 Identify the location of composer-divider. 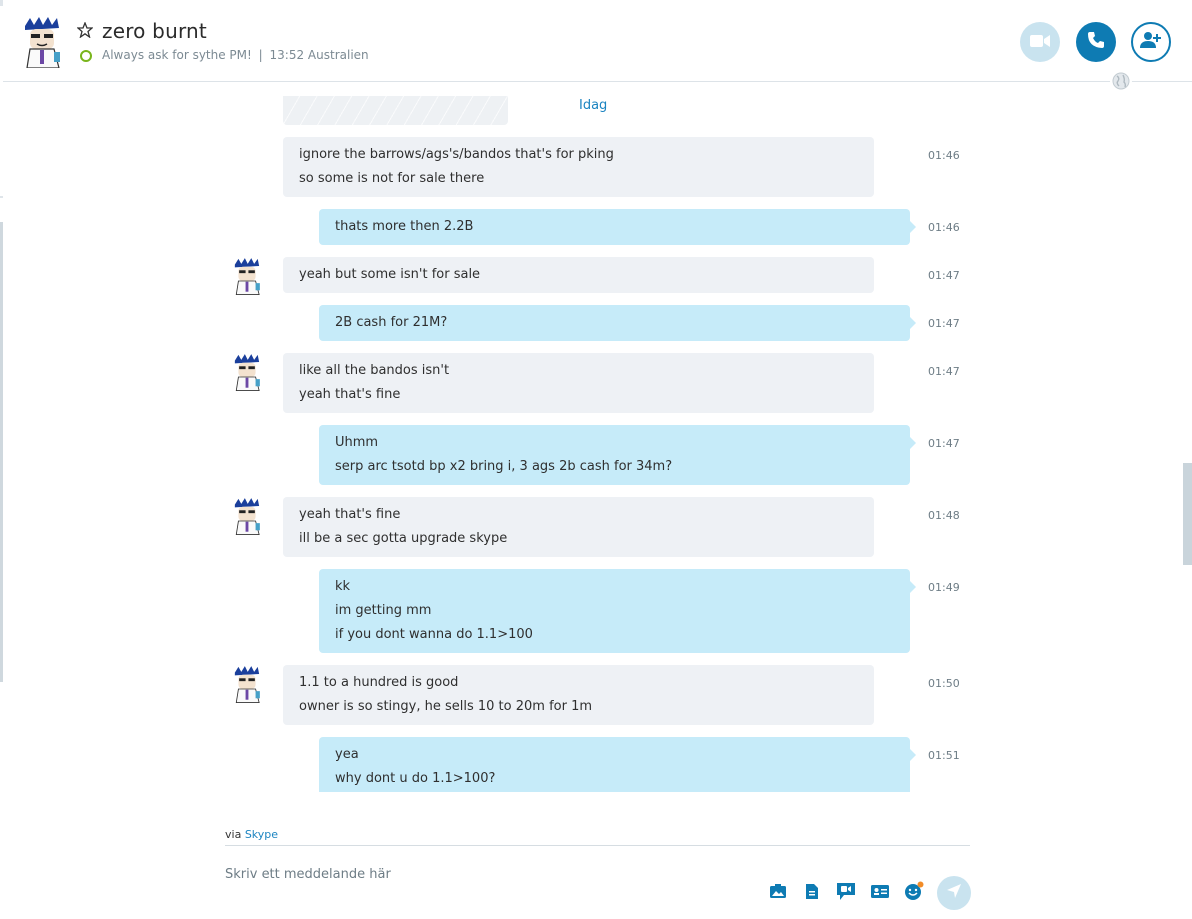
(597, 845).